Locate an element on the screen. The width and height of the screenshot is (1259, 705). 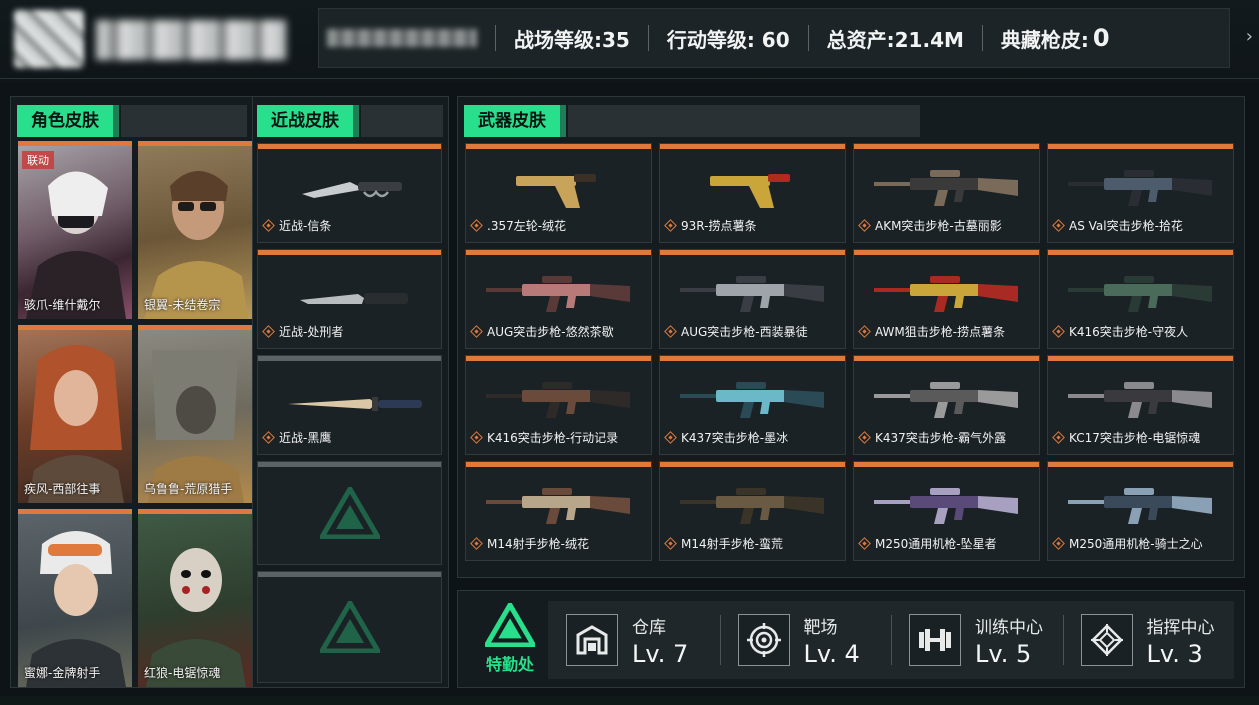
facility-training-center: 训练中心 Lv. 5 is located at coordinates (977, 640).